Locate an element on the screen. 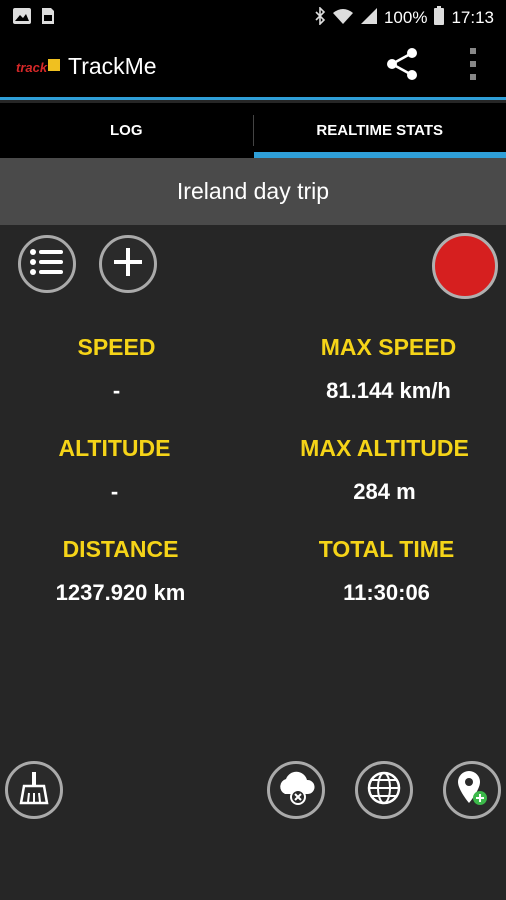 Image resolution: width=506 pixels, height=900 pixels. battery-percentage: 100% is located at coordinates (405, 17).